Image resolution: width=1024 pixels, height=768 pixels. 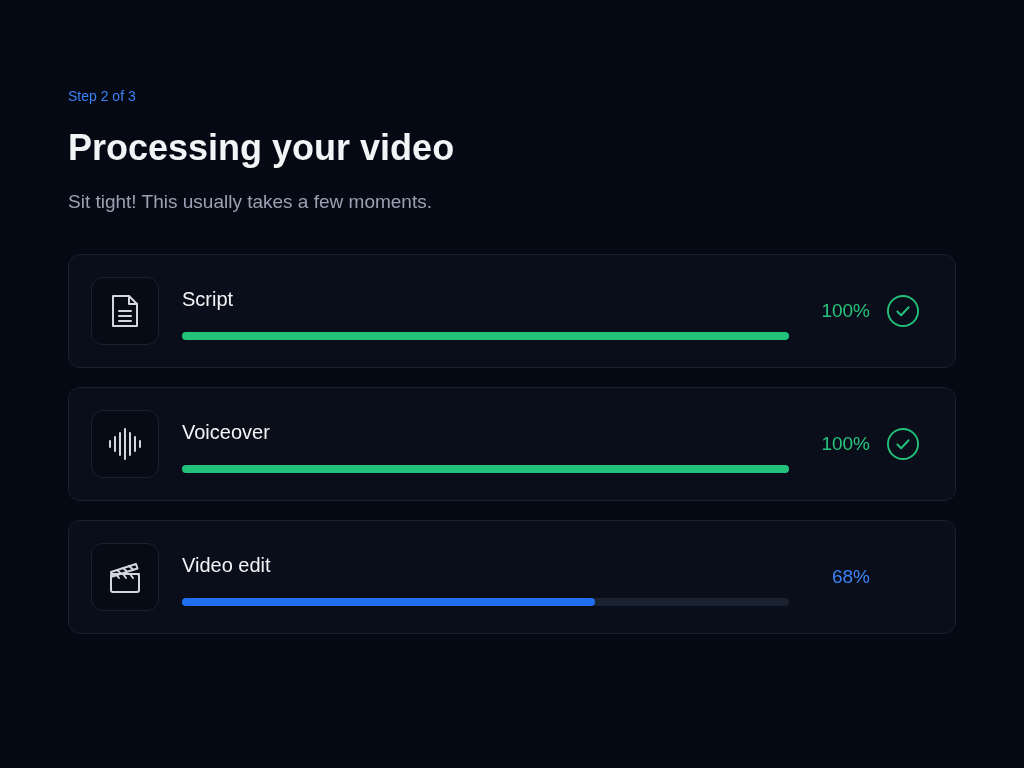 What do you see at coordinates (261, 148) in the screenshot?
I see `page-title: Processing your video` at bounding box center [261, 148].